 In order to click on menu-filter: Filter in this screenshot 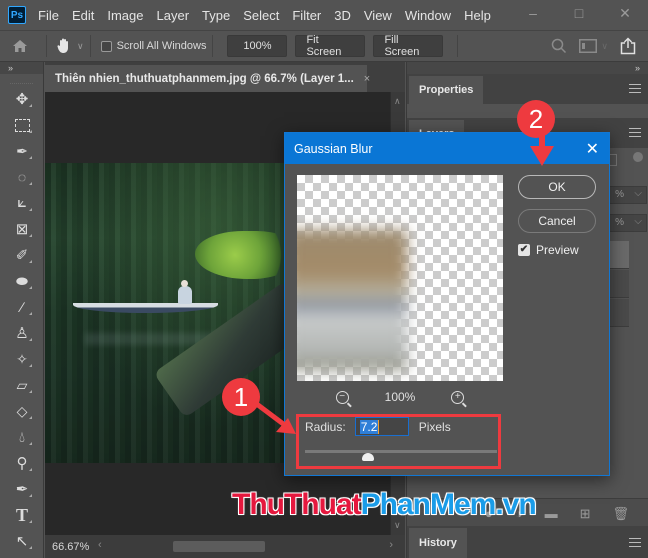, I will do `click(306, 15)`.